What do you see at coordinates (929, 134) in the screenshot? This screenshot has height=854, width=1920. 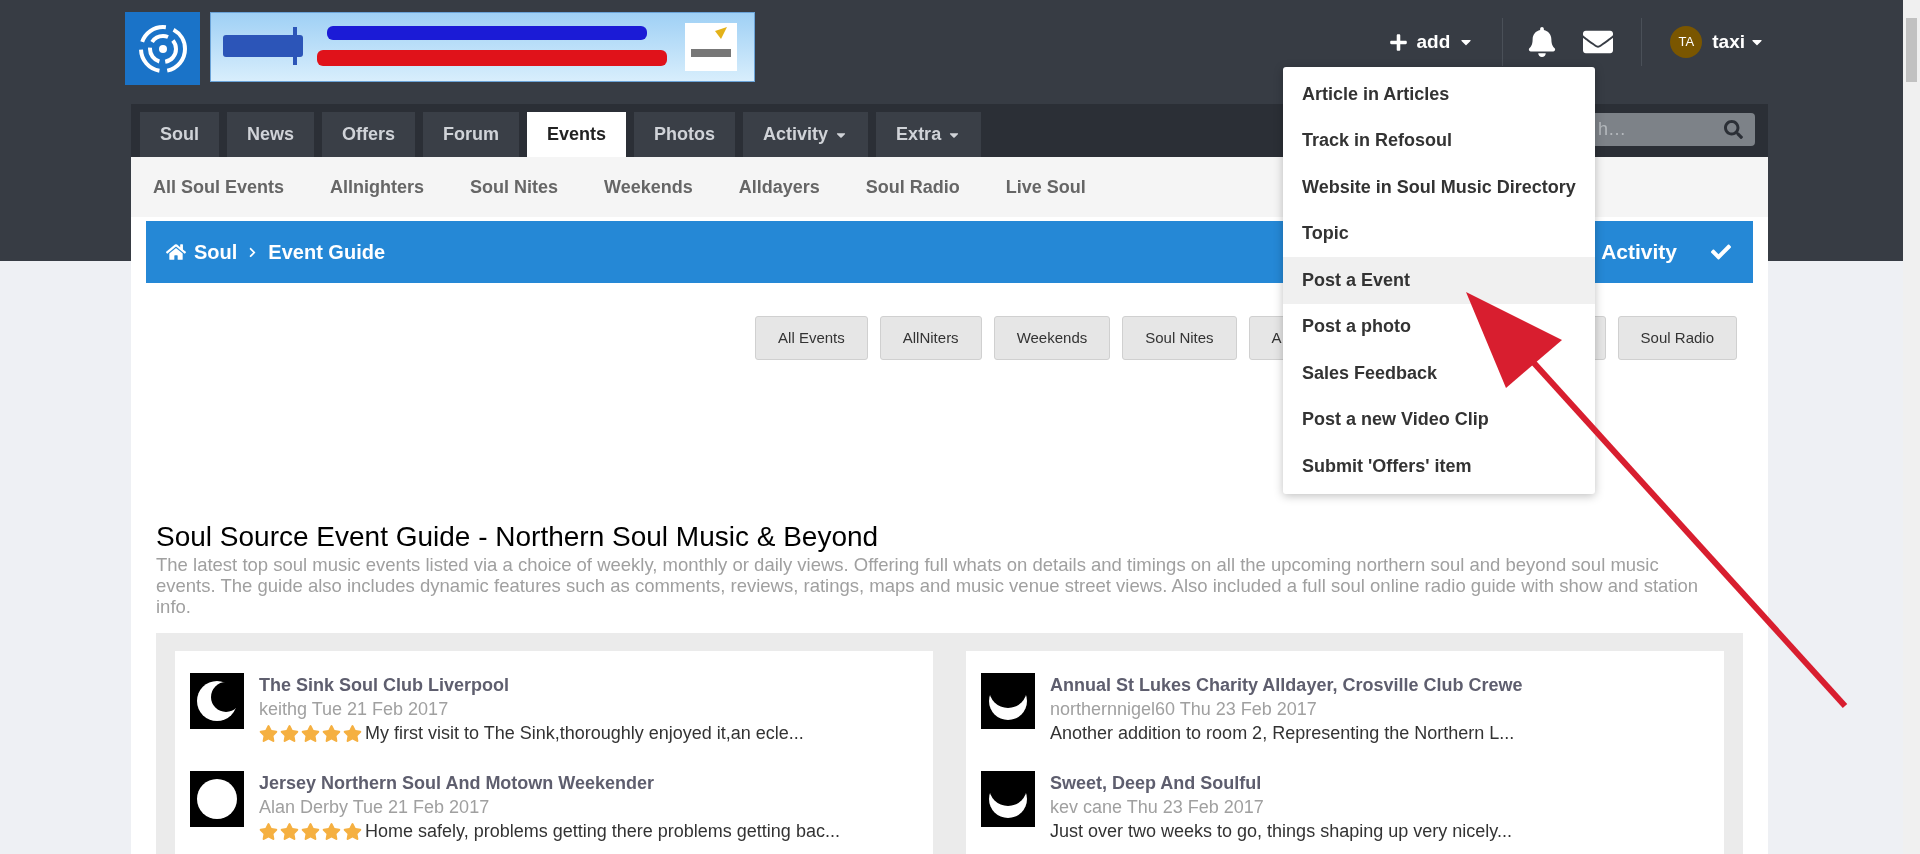 I see `nav-tab: Extra` at bounding box center [929, 134].